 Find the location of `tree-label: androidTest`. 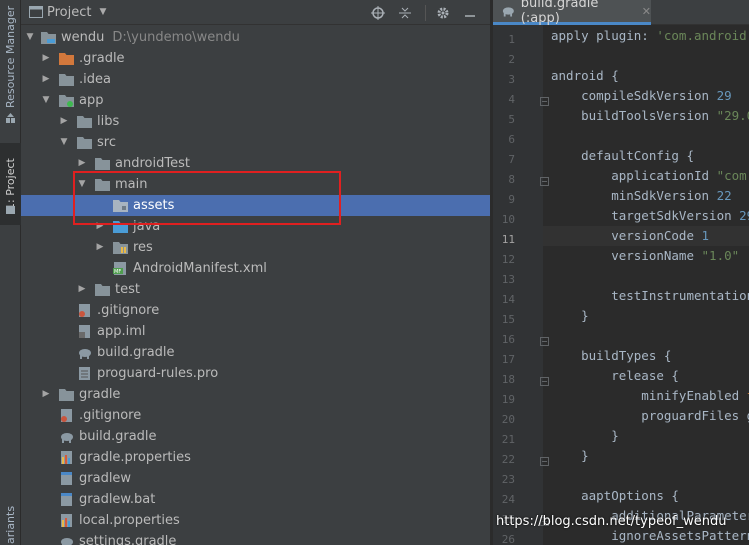

tree-label: androidTest is located at coordinates (152, 163).